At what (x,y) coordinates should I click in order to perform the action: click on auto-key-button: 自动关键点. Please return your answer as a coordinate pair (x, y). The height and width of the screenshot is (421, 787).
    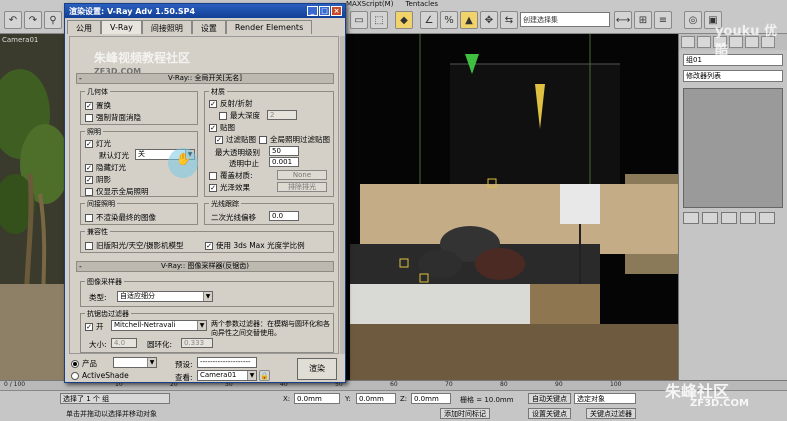
    Looking at the image, I should click on (549, 398).